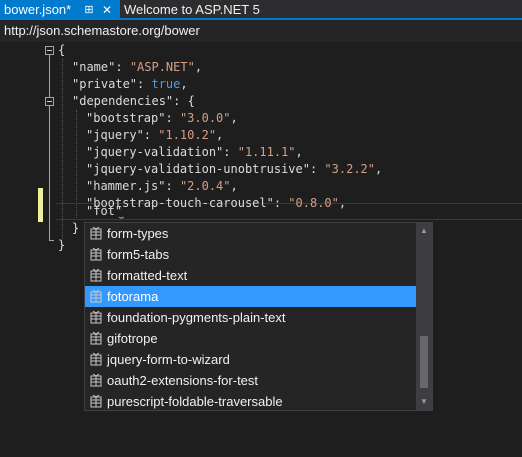 Image resolution: width=522 pixels, height=457 pixels. What do you see at coordinates (424, 402) in the screenshot?
I see `scroll-down-icon: ▼` at bounding box center [424, 402].